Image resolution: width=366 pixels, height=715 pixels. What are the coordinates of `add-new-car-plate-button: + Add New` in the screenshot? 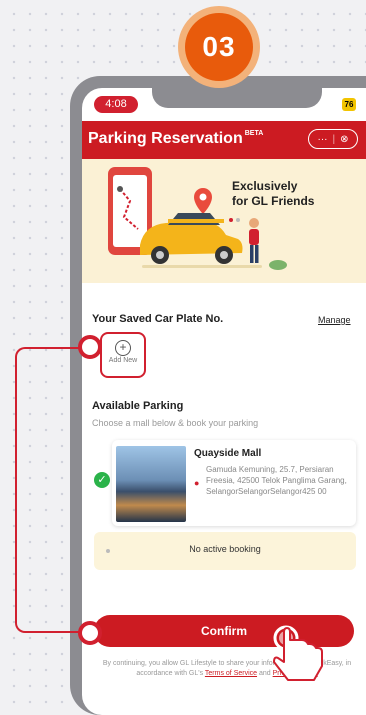 It's located at (123, 355).